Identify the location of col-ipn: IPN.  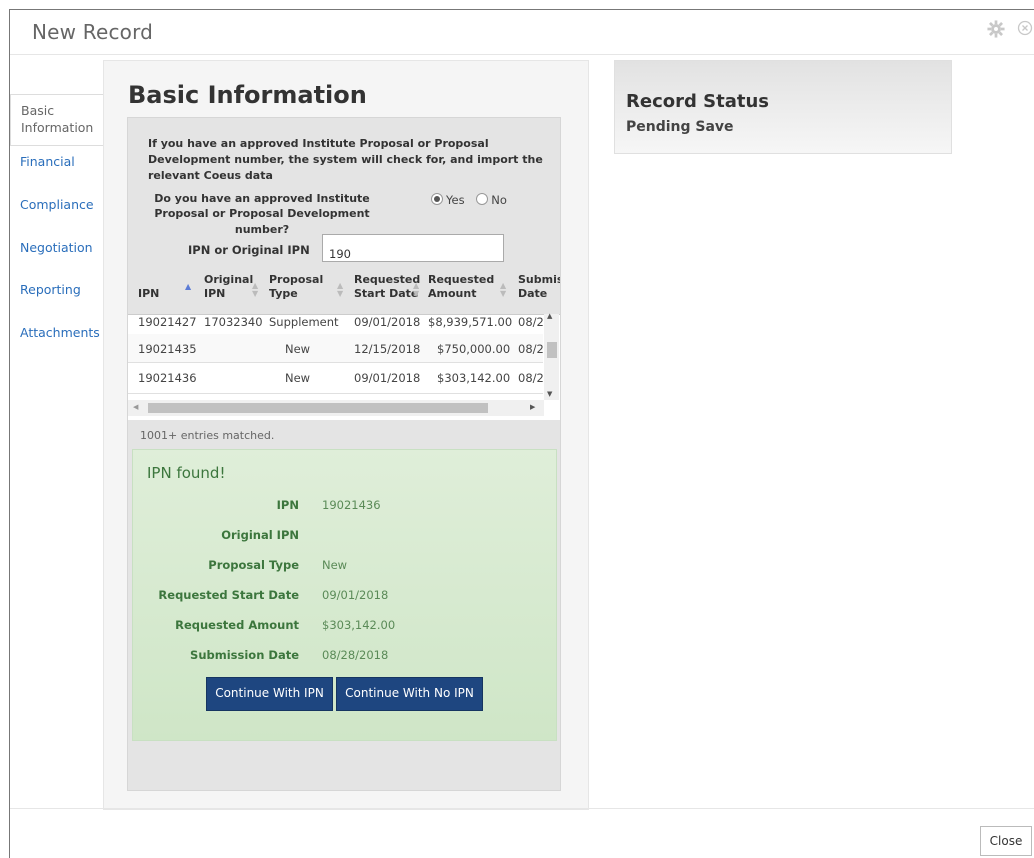
(148, 287).